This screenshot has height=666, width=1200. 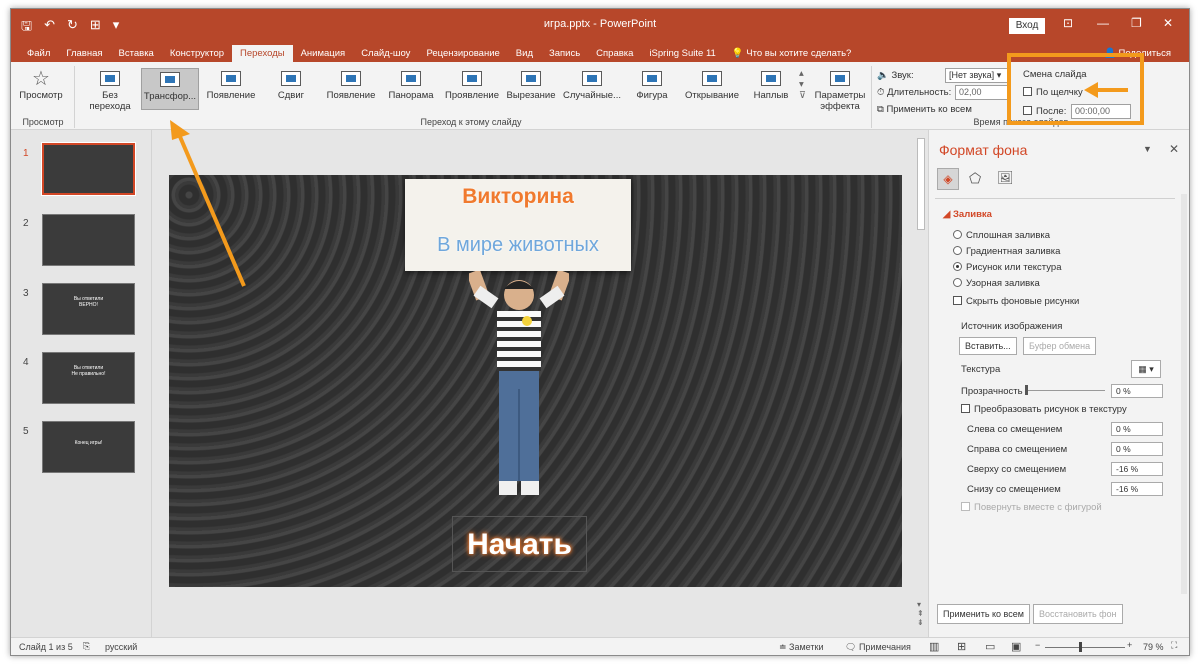 What do you see at coordinates (801, 647) in the screenshot?
I see `notes-button: ≐ Заметки` at bounding box center [801, 647].